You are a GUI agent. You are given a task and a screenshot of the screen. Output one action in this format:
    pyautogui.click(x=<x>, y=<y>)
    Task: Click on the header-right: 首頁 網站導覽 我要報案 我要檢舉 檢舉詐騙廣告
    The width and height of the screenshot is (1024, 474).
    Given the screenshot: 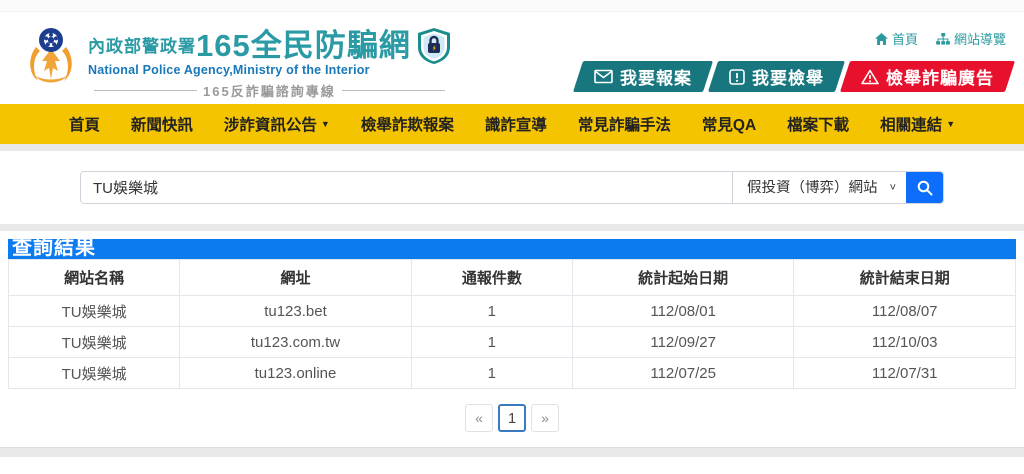 What is the action you would take?
    pyautogui.click(x=794, y=58)
    